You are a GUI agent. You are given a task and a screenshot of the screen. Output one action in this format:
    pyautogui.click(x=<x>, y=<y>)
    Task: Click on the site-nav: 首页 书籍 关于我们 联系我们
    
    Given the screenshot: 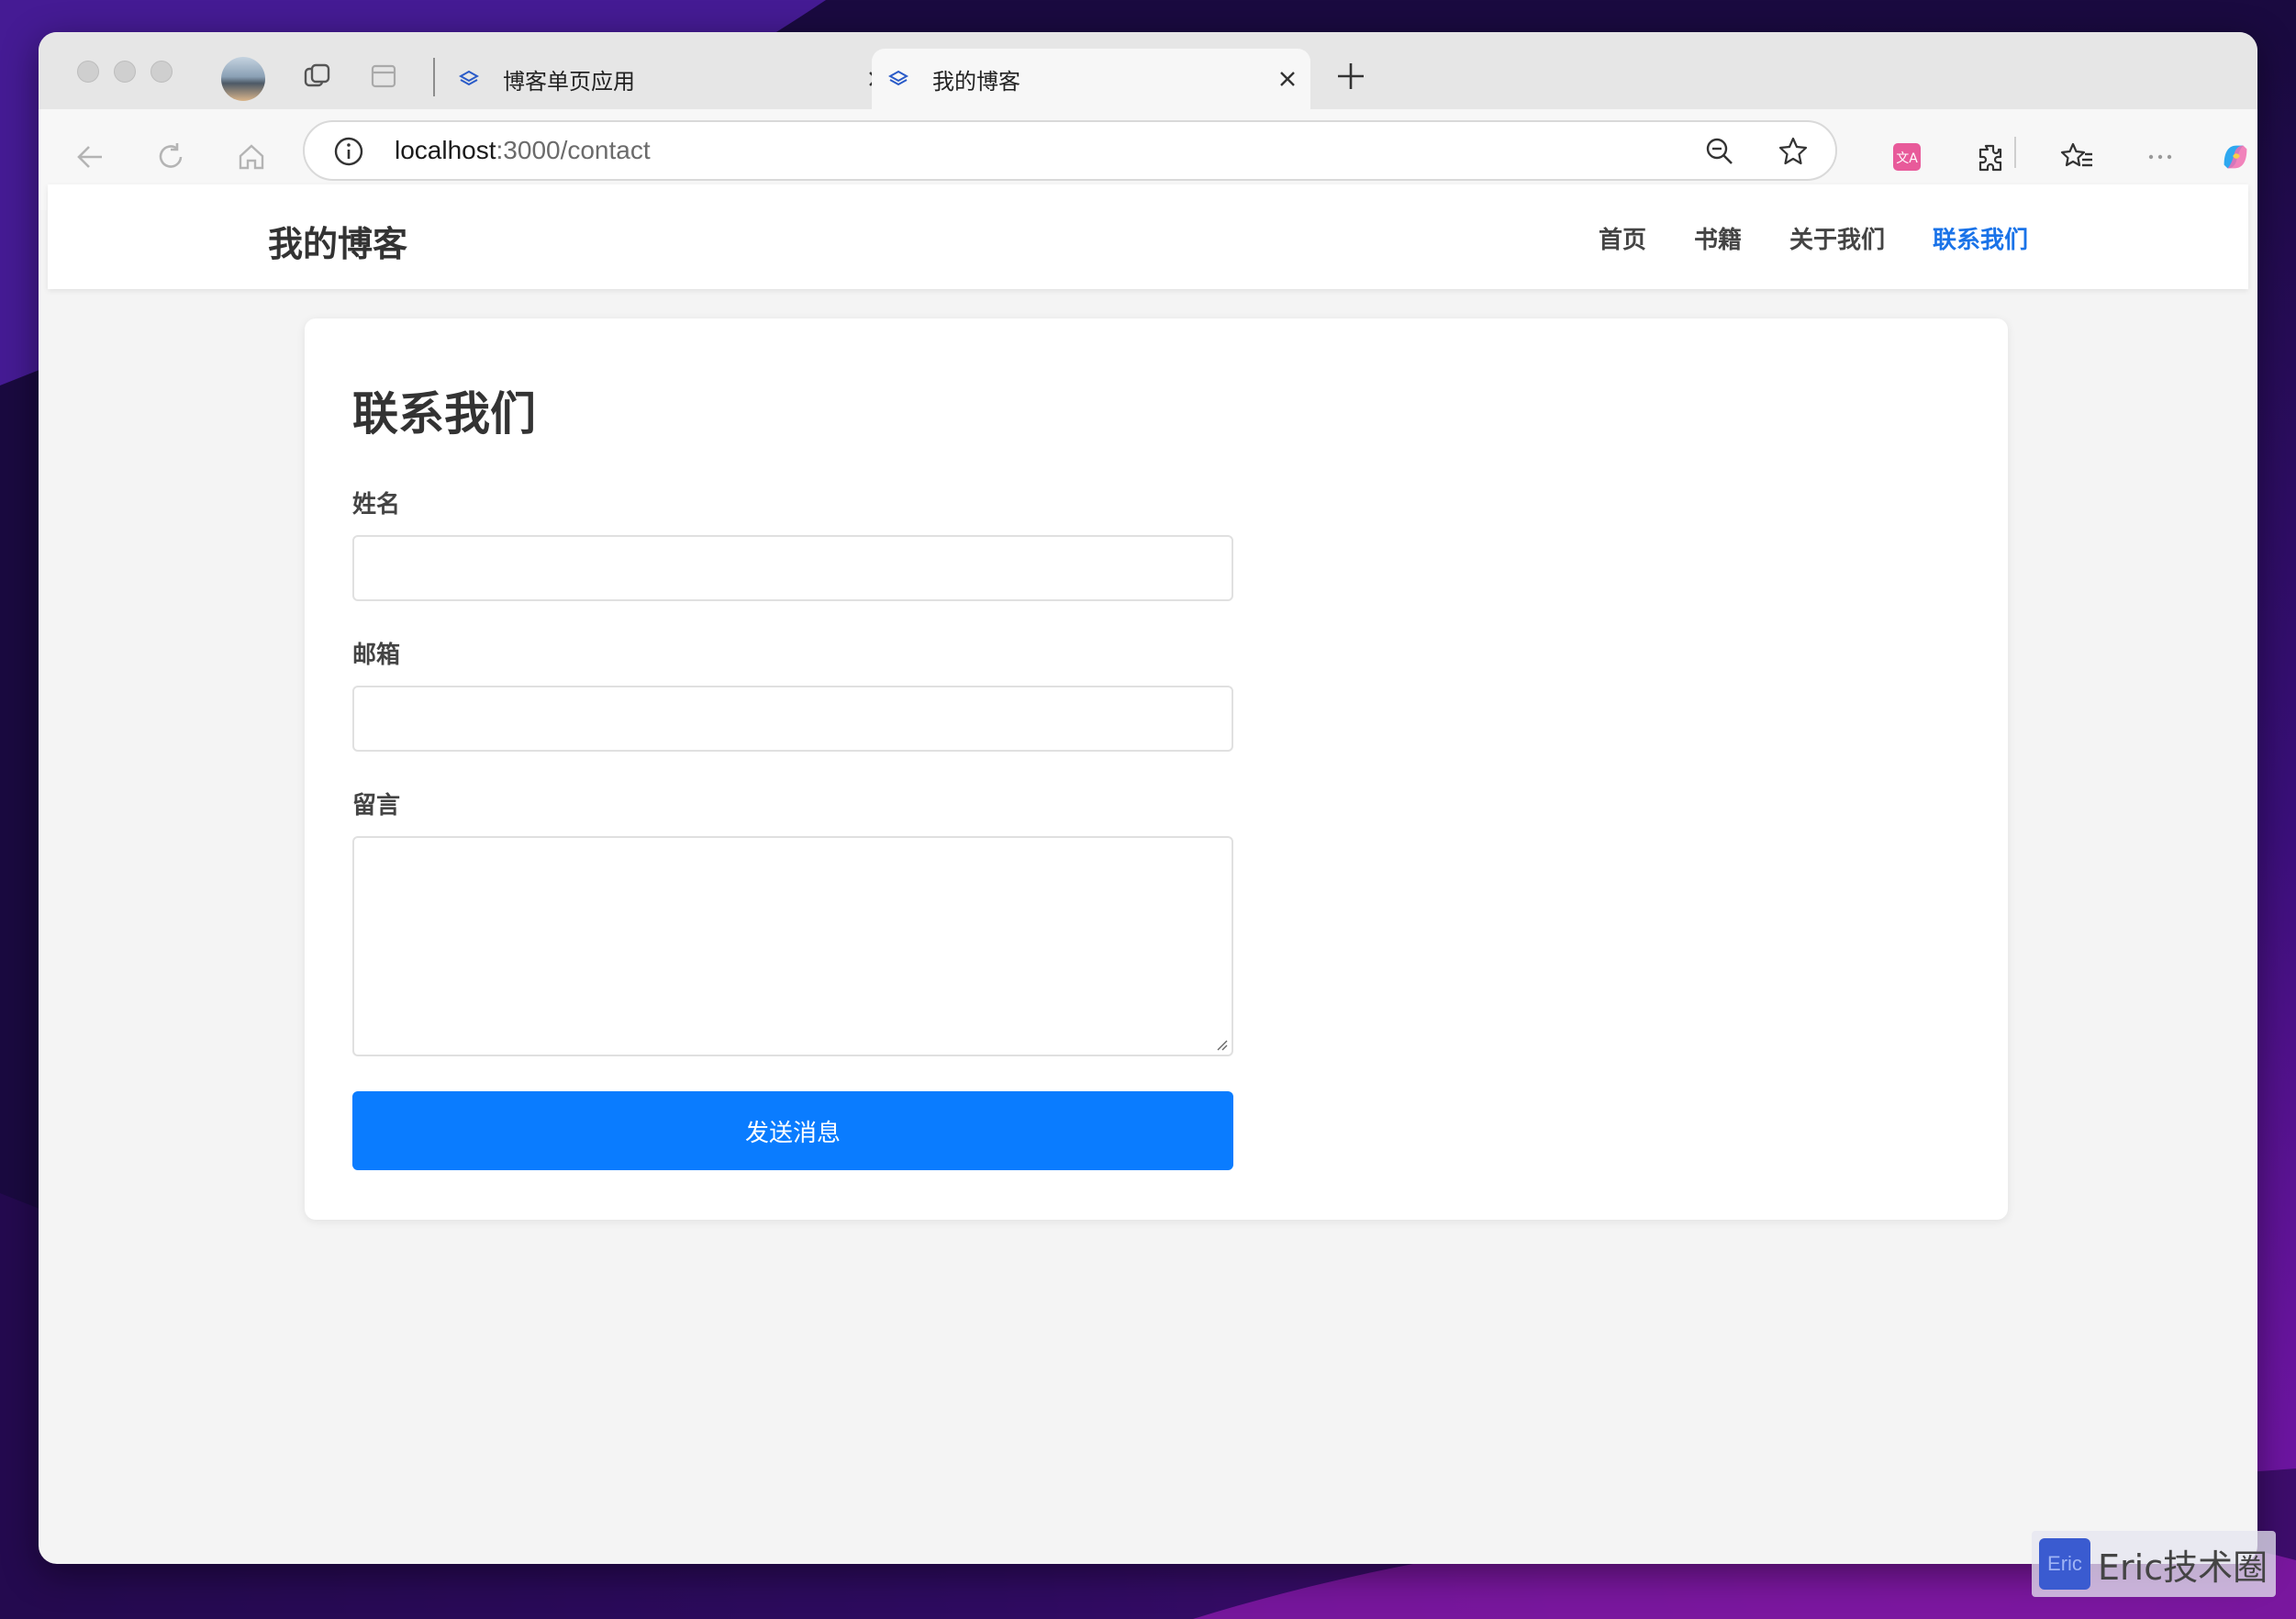 What is the action you would take?
    pyautogui.click(x=1813, y=238)
    